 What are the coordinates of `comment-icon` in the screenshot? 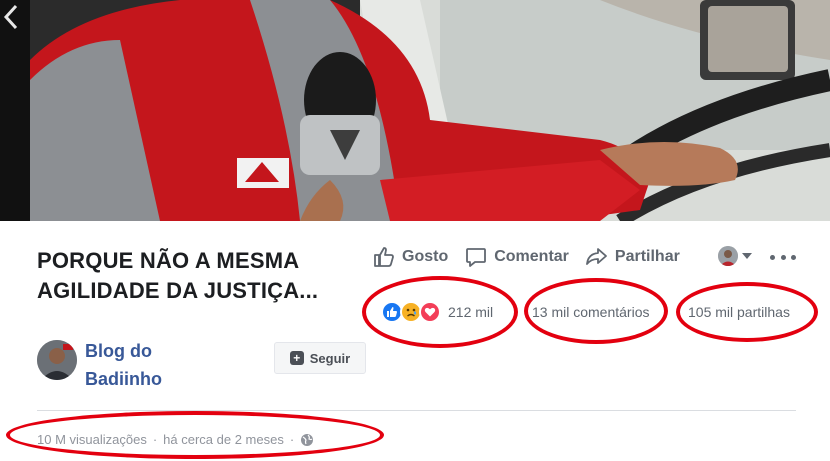 It's located at (476, 257).